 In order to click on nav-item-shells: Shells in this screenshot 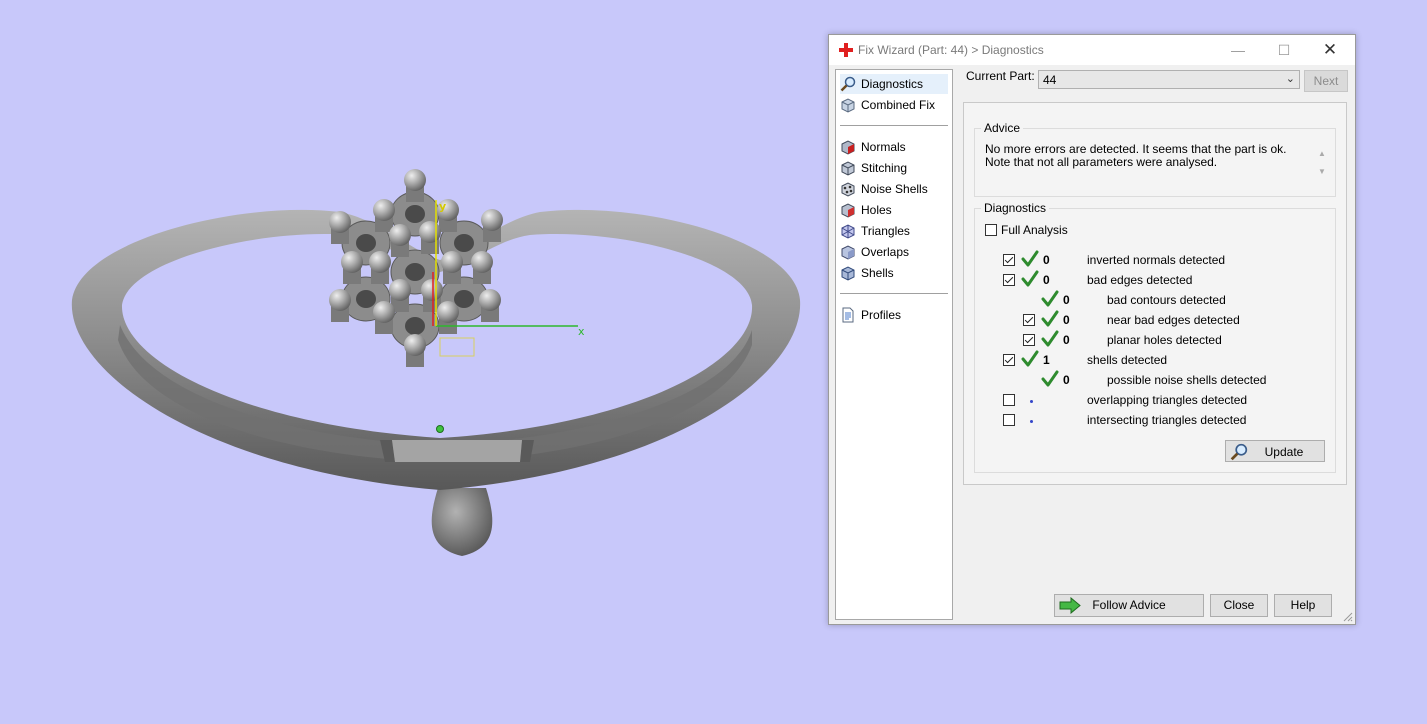, I will do `click(894, 273)`.